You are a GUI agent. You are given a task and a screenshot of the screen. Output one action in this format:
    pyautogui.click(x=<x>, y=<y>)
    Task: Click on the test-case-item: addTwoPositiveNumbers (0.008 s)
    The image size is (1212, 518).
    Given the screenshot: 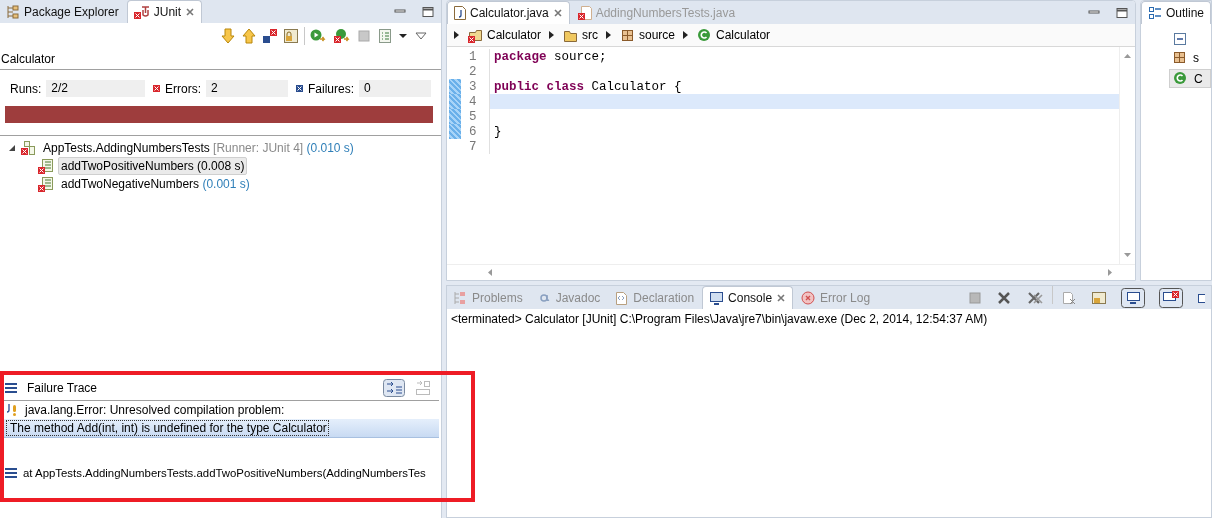 What is the action you would take?
    pyautogui.click(x=153, y=166)
    